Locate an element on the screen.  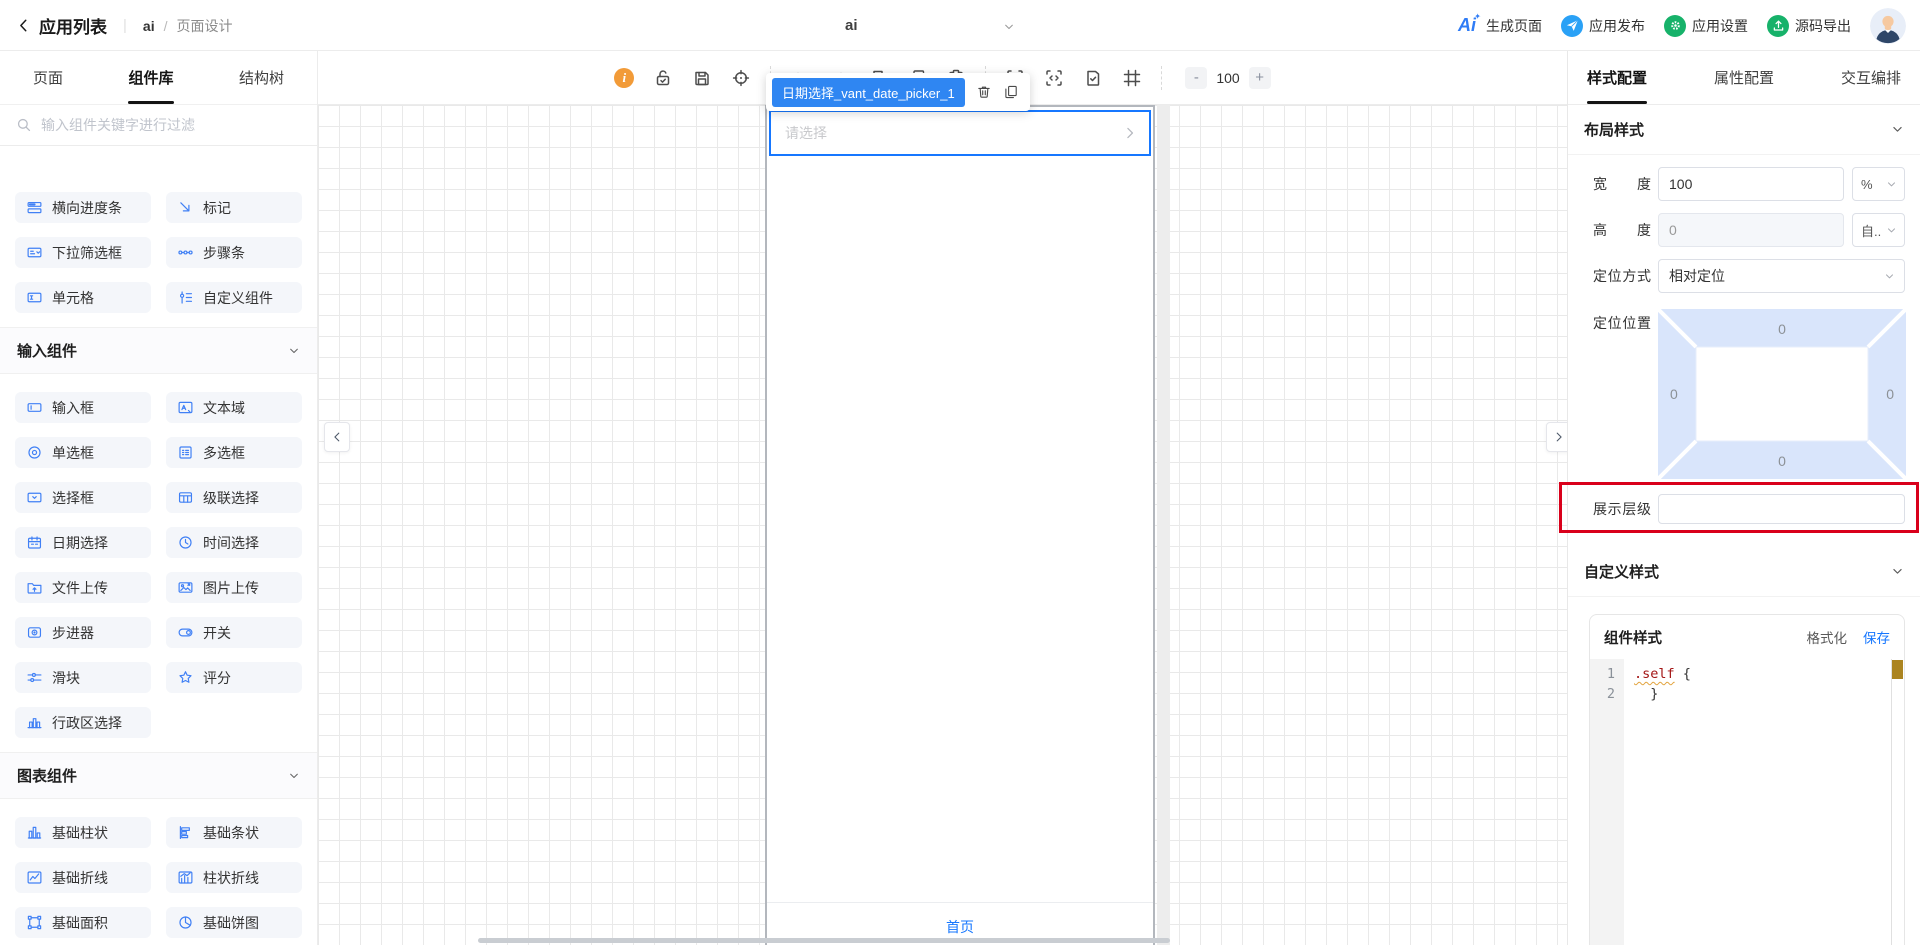
collapse-right-panel-button is located at coordinates (1556, 437).